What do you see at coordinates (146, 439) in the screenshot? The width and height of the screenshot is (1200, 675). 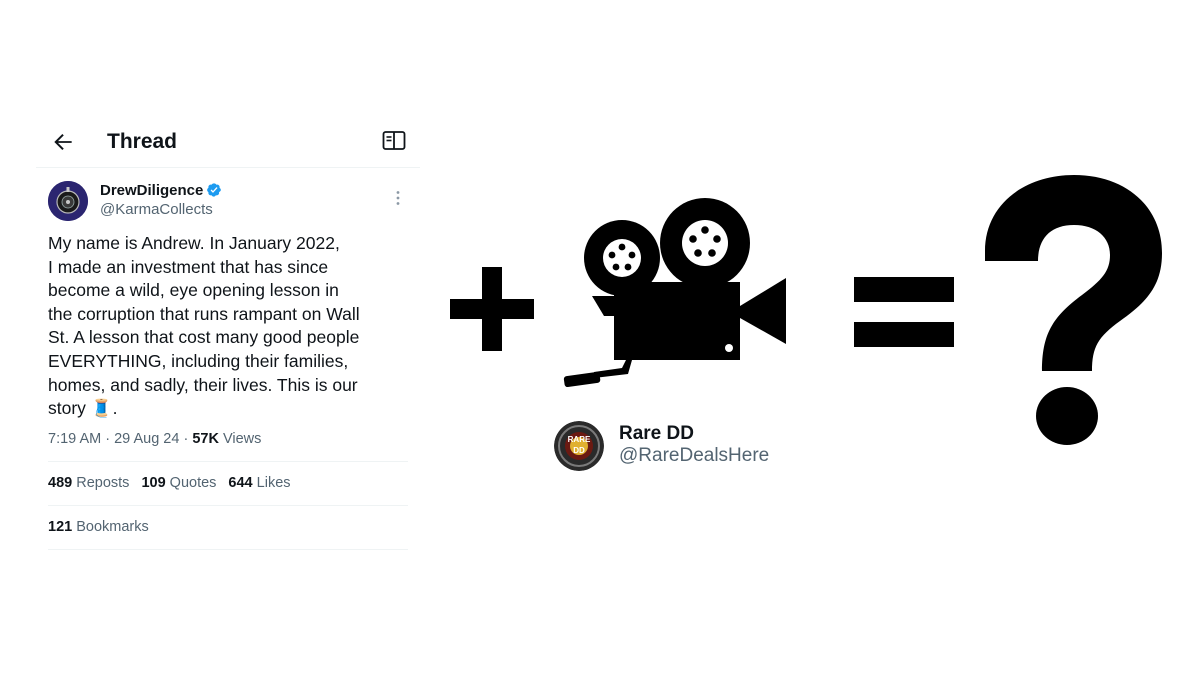 I see `tweet-date: 29 Aug 24` at bounding box center [146, 439].